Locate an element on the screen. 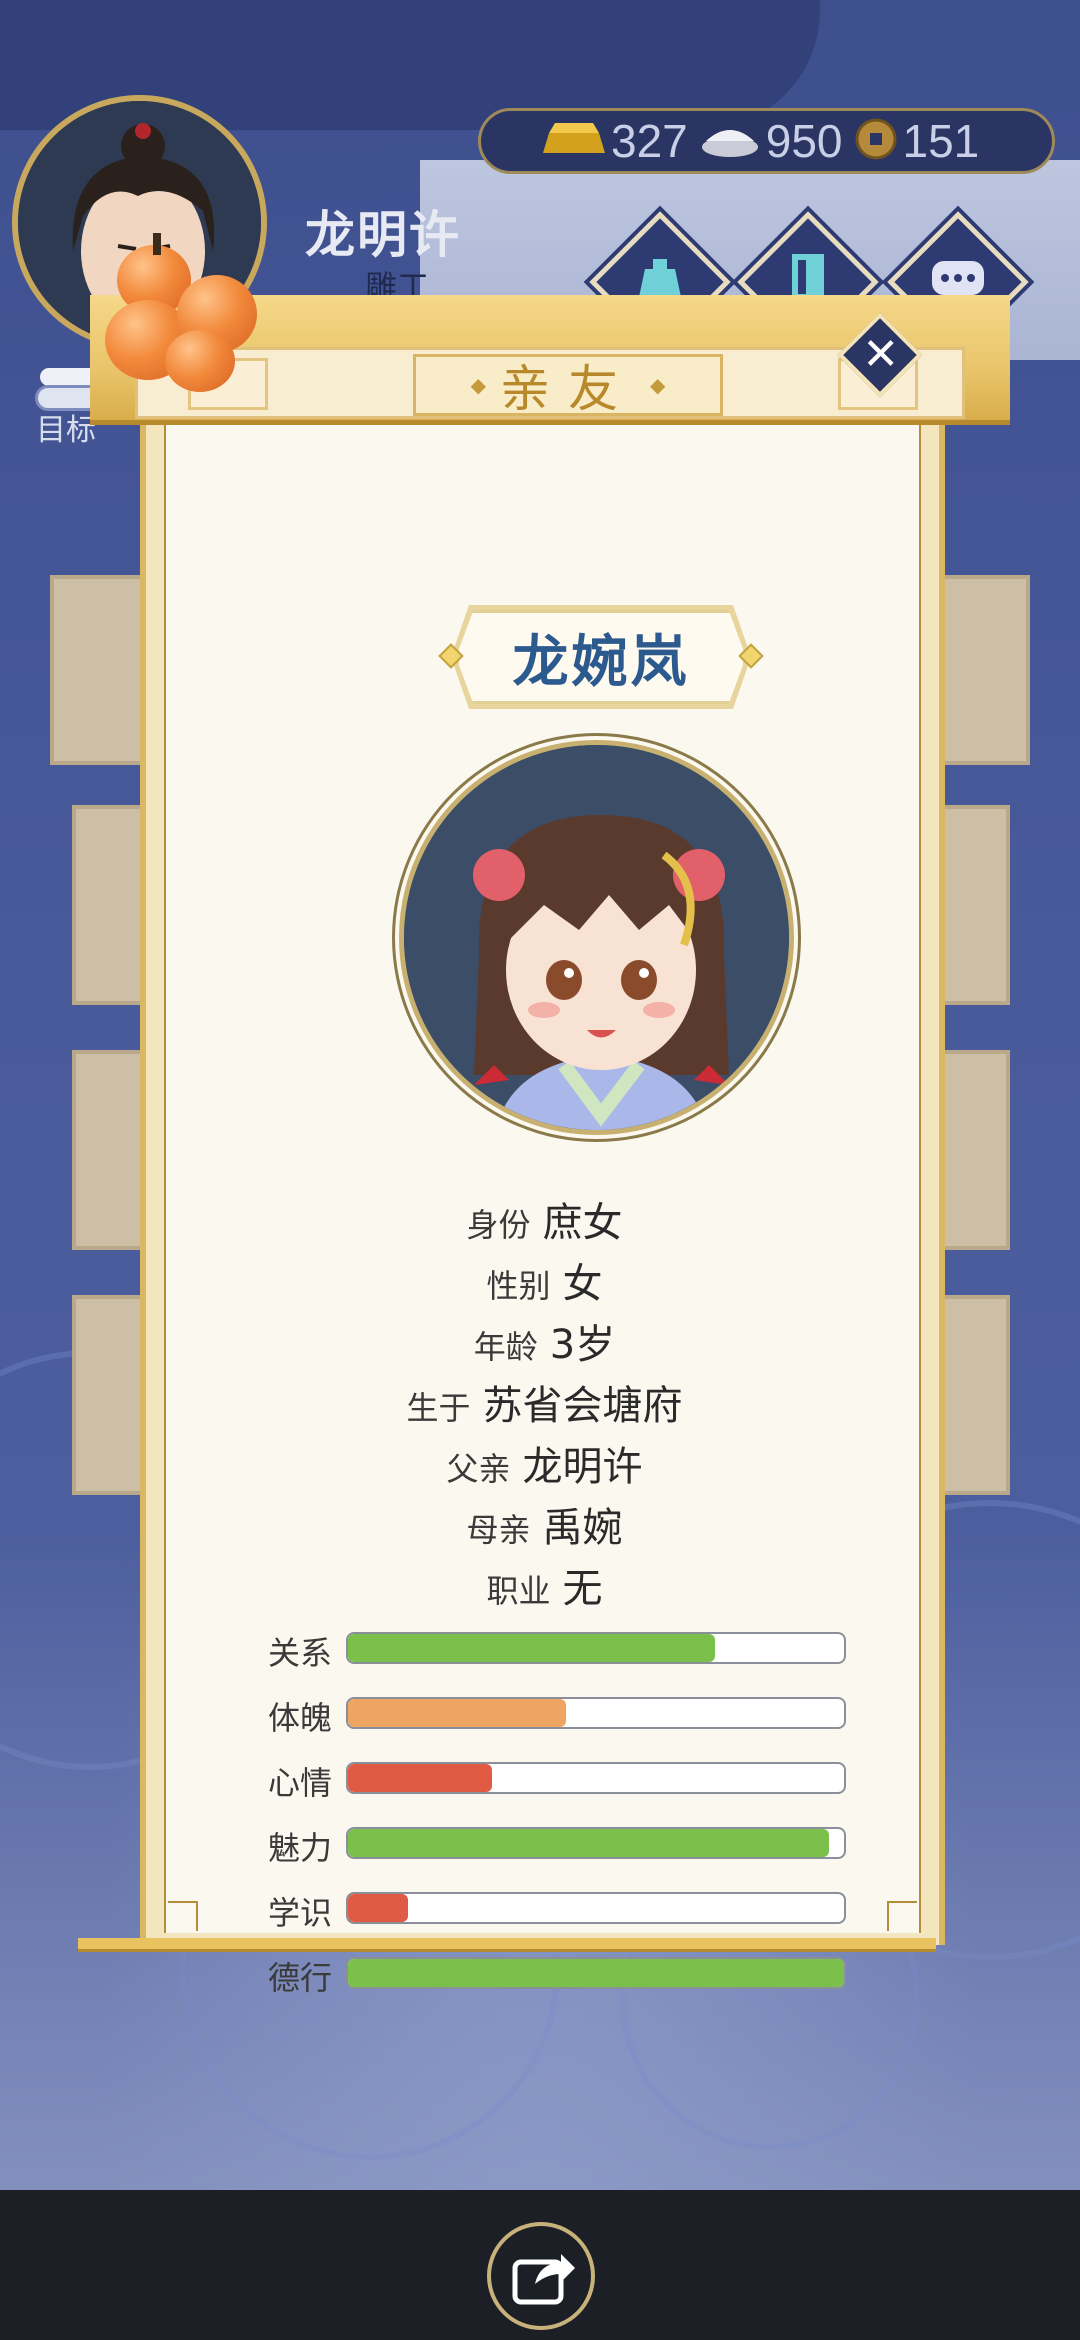 The height and width of the screenshot is (2340, 1080). info-row-birthplace: 生于 苏省会塘府 is located at coordinates (544, 1402).